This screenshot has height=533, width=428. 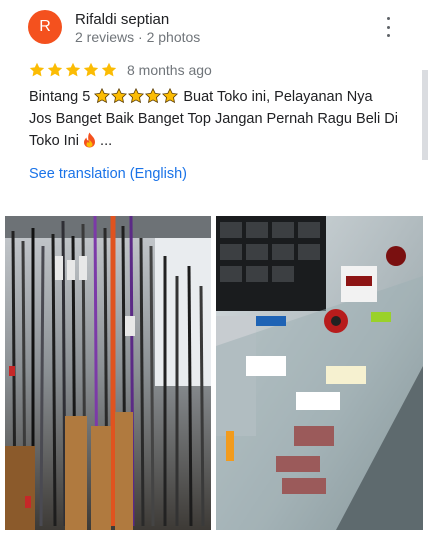 What do you see at coordinates (122, 19) in the screenshot?
I see `reviewer-name: Rifaldi septian` at bounding box center [122, 19].